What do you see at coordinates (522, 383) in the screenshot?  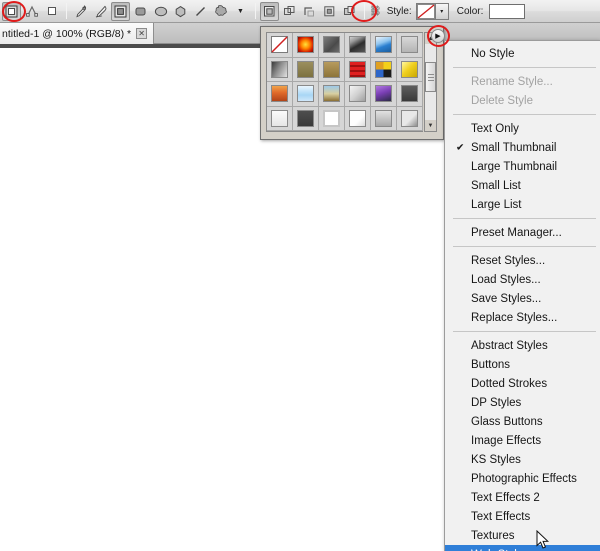 I see `menu-item: Dotted Strokes` at bounding box center [522, 383].